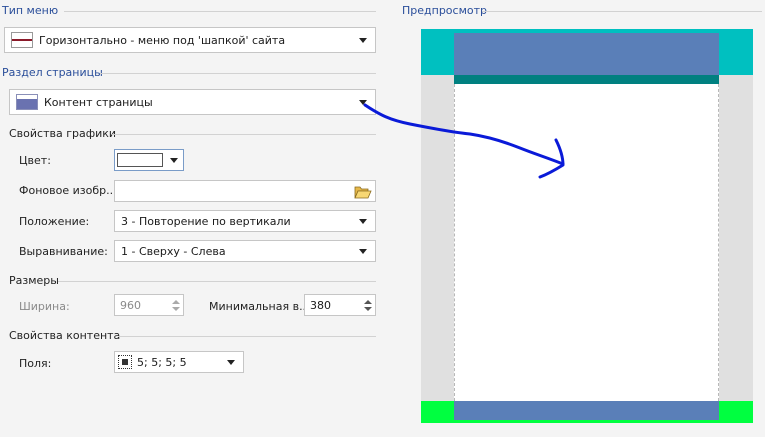  What do you see at coordinates (140, 160) in the screenshot?
I see `color-swatch` at bounding box center [140, 160].